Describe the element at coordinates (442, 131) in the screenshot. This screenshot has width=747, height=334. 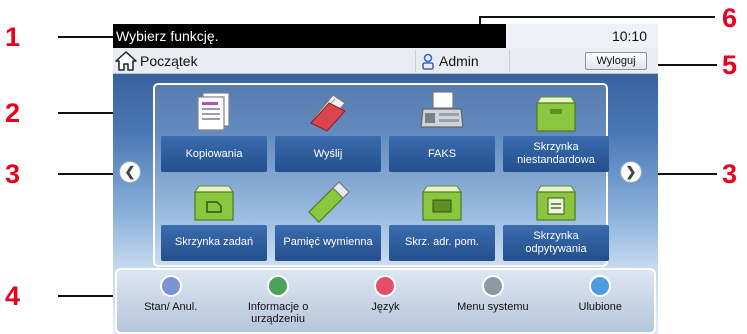
I see `function-fax-button: FAKS` at that location.